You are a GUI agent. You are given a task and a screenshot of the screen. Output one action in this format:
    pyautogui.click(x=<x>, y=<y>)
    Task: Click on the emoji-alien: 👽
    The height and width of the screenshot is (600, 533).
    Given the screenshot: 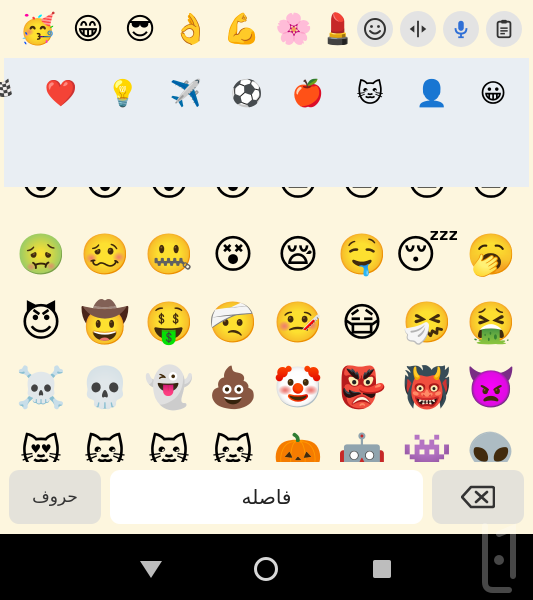 What is the action you would take?
    pyautogui.click(x=491, y=446)
    